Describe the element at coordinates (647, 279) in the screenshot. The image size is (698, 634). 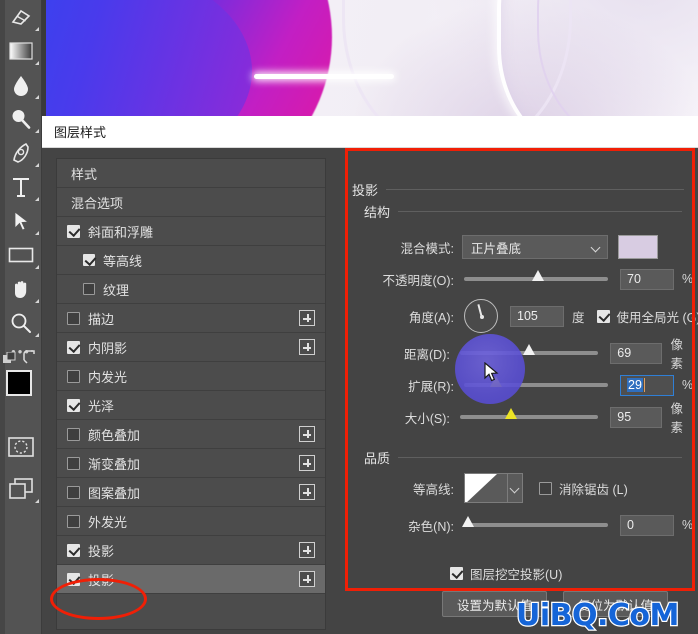
I see `opacity-input: 70` at that location.